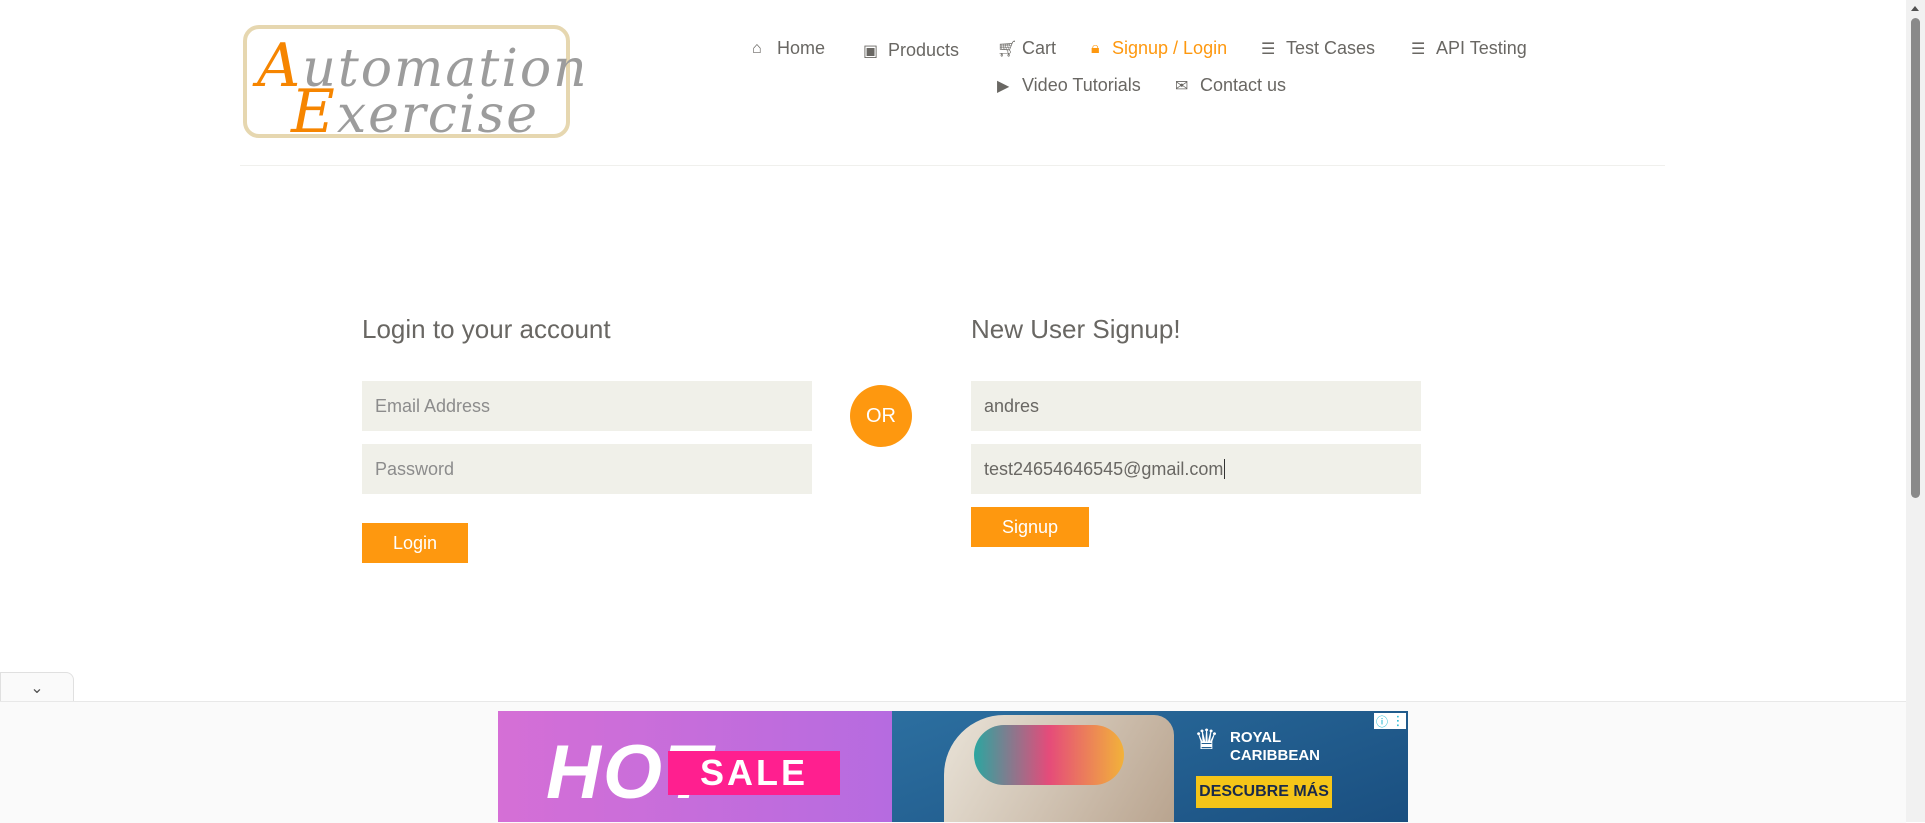 Image resolution: width=1925 pixels, height=823 pixels. Describe the element at coordinates (415, 112) in the screenshot. I see `logo-line-2: Exercise` at that location.